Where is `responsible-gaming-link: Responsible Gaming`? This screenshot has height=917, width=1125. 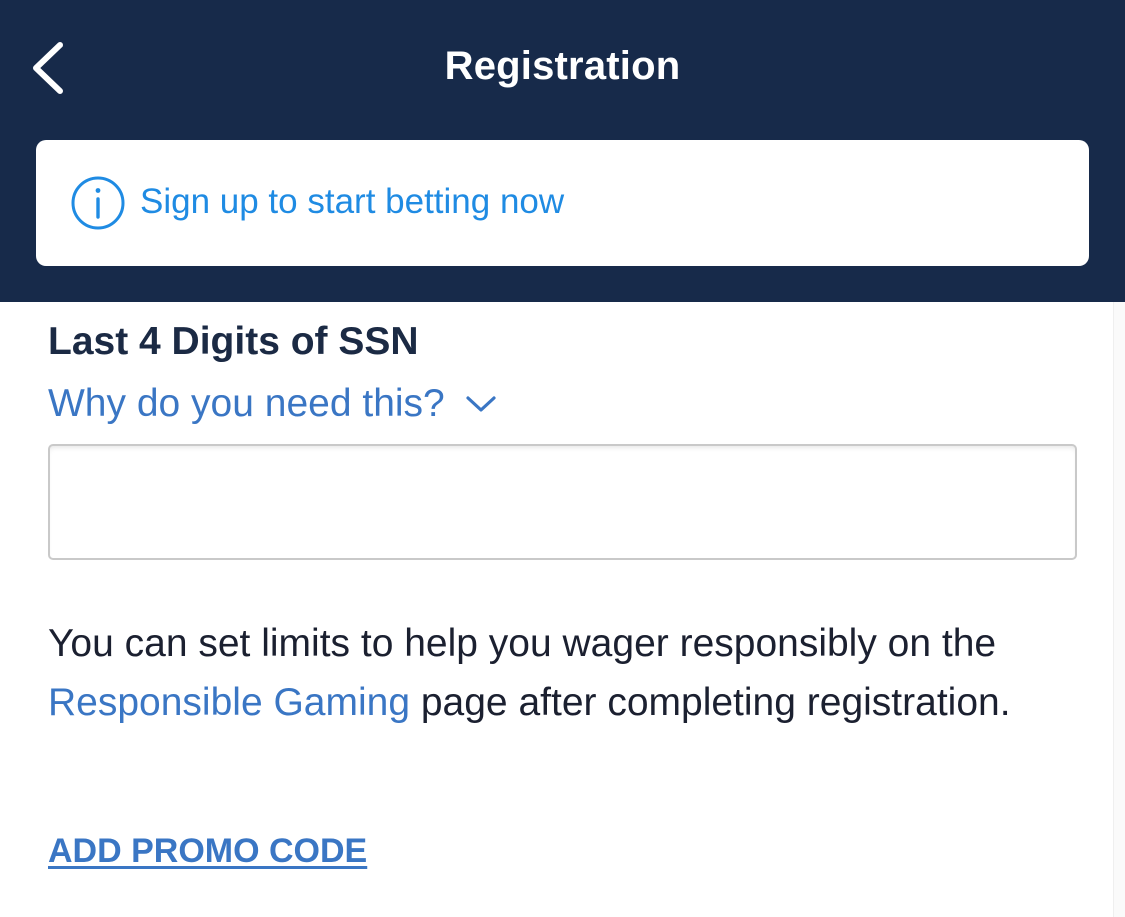
responsible-gaming-link: Responsible Gaming is located at coordinates (229, 702).